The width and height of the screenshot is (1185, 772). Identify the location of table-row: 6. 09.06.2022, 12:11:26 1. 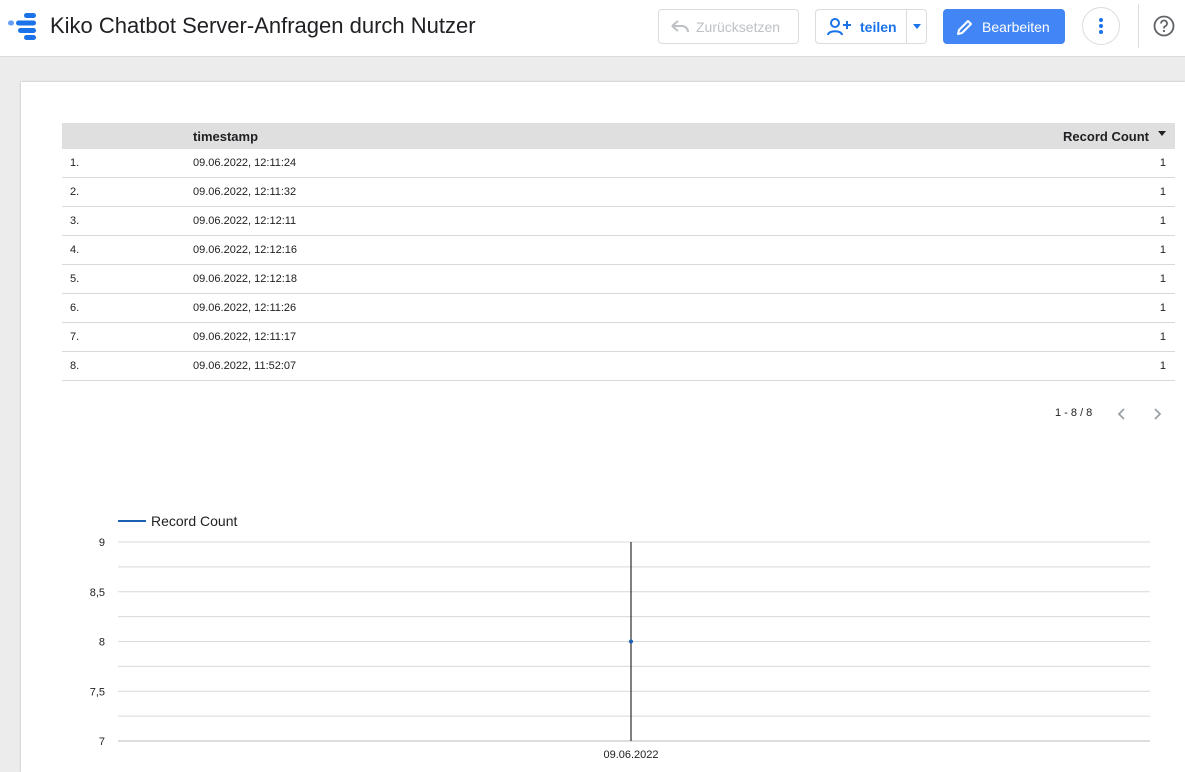
(618, 308).